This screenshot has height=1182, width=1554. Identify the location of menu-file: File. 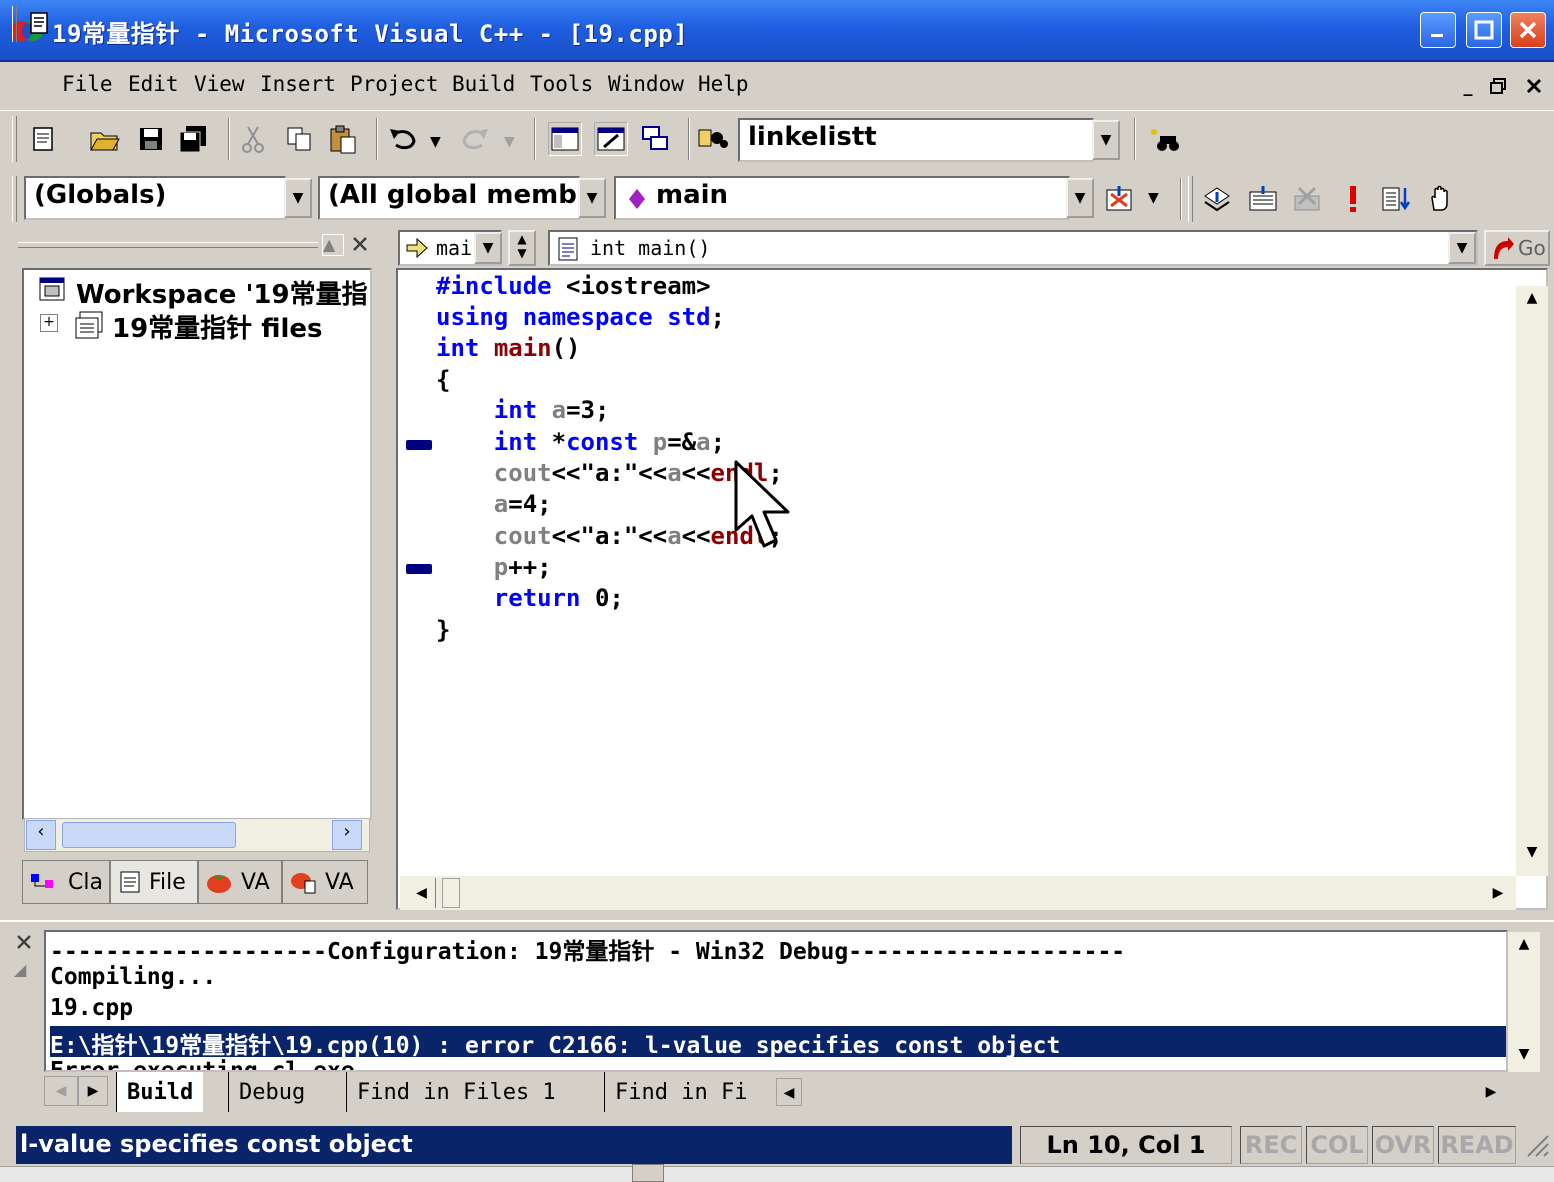
(87, 85).